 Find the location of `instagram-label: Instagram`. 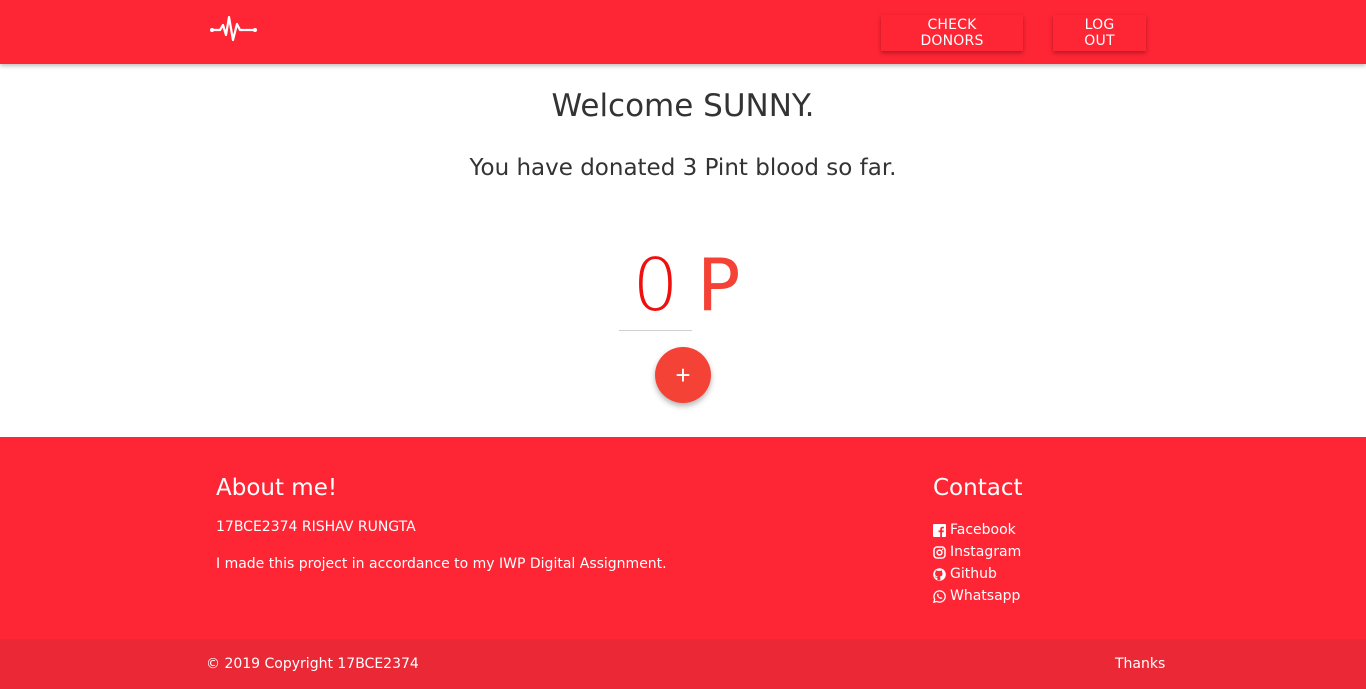

instagram-label: Instagram is located at coordinates (986, 552).